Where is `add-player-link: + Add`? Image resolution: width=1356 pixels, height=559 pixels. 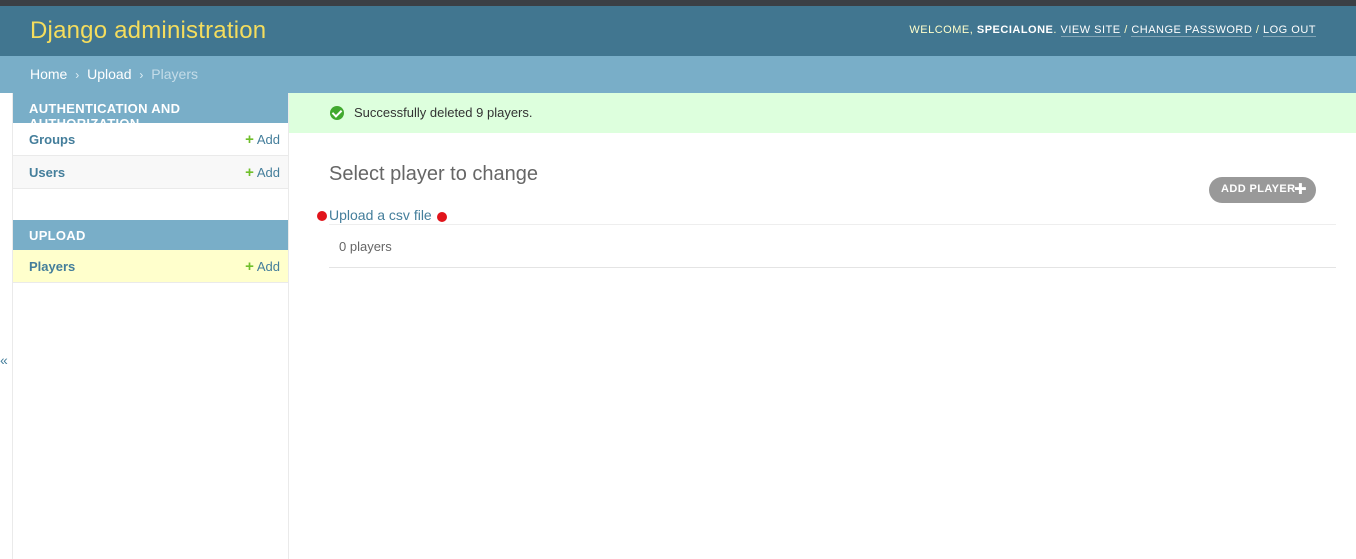 add-player-link: + Add is located at coordinates (262, 266).